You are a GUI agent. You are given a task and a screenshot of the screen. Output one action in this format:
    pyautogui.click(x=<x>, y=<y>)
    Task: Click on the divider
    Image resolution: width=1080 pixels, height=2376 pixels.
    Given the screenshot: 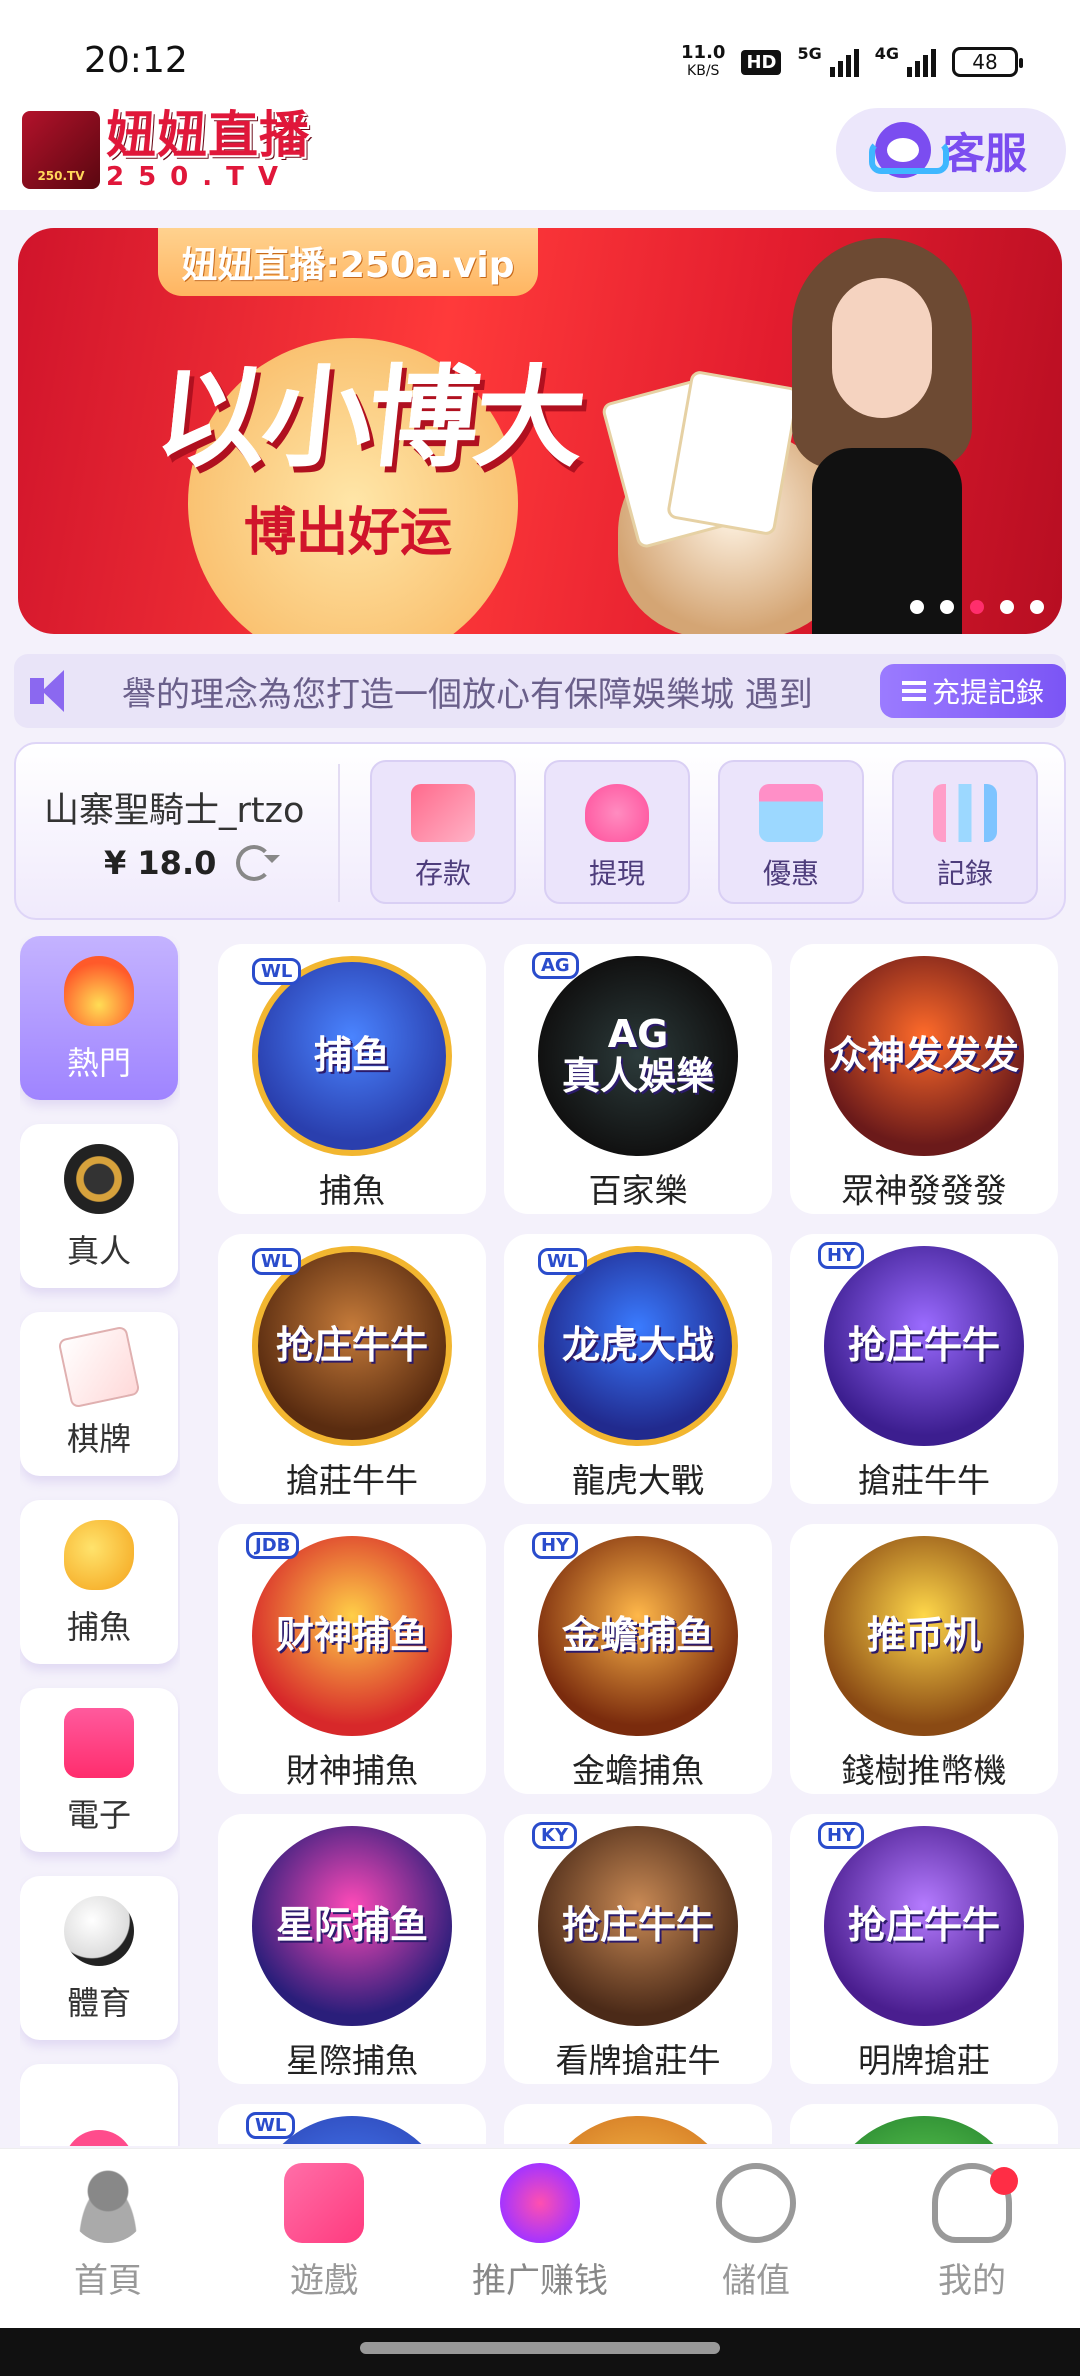 What is the action you would take?
    pyautogui.click(x=339, y=833)
    